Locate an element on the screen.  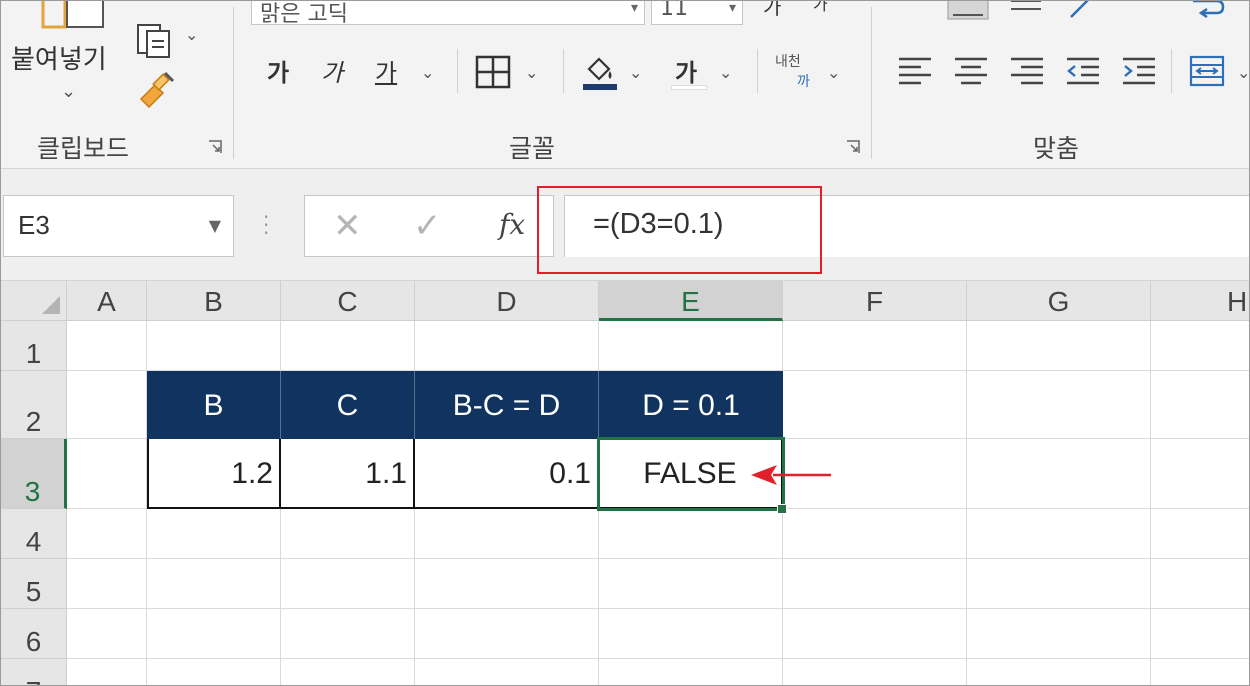
font-color-button: 가 is located at coordinates (686, 70).